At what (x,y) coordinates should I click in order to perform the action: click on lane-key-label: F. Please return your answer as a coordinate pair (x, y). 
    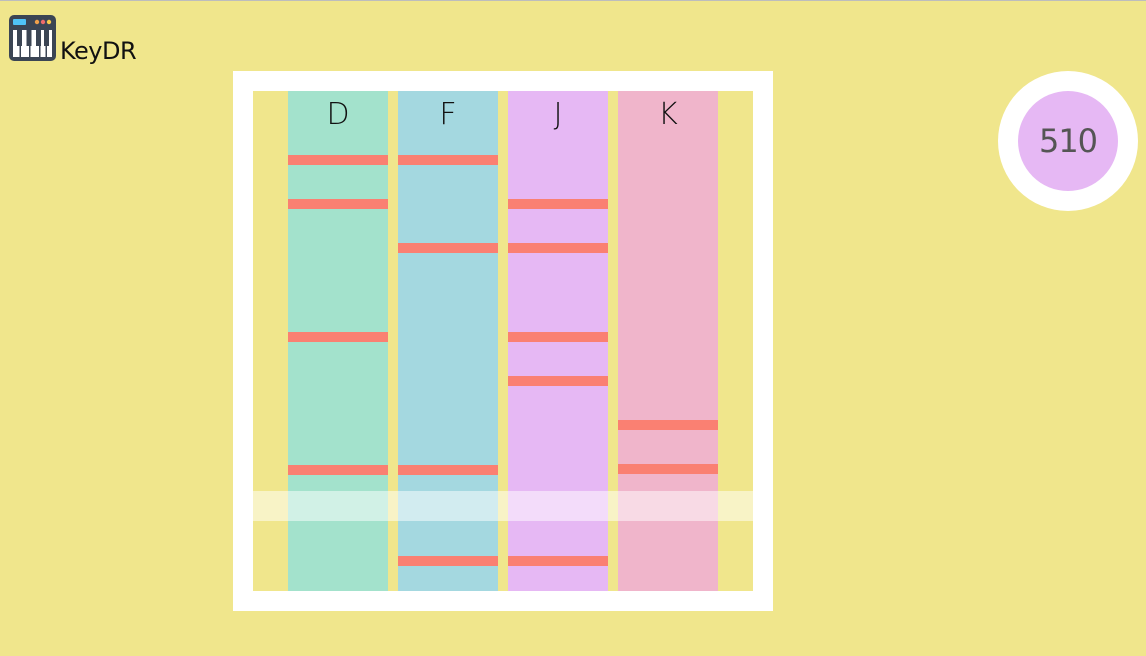
    Looking at the image, I should click on (448, 114).